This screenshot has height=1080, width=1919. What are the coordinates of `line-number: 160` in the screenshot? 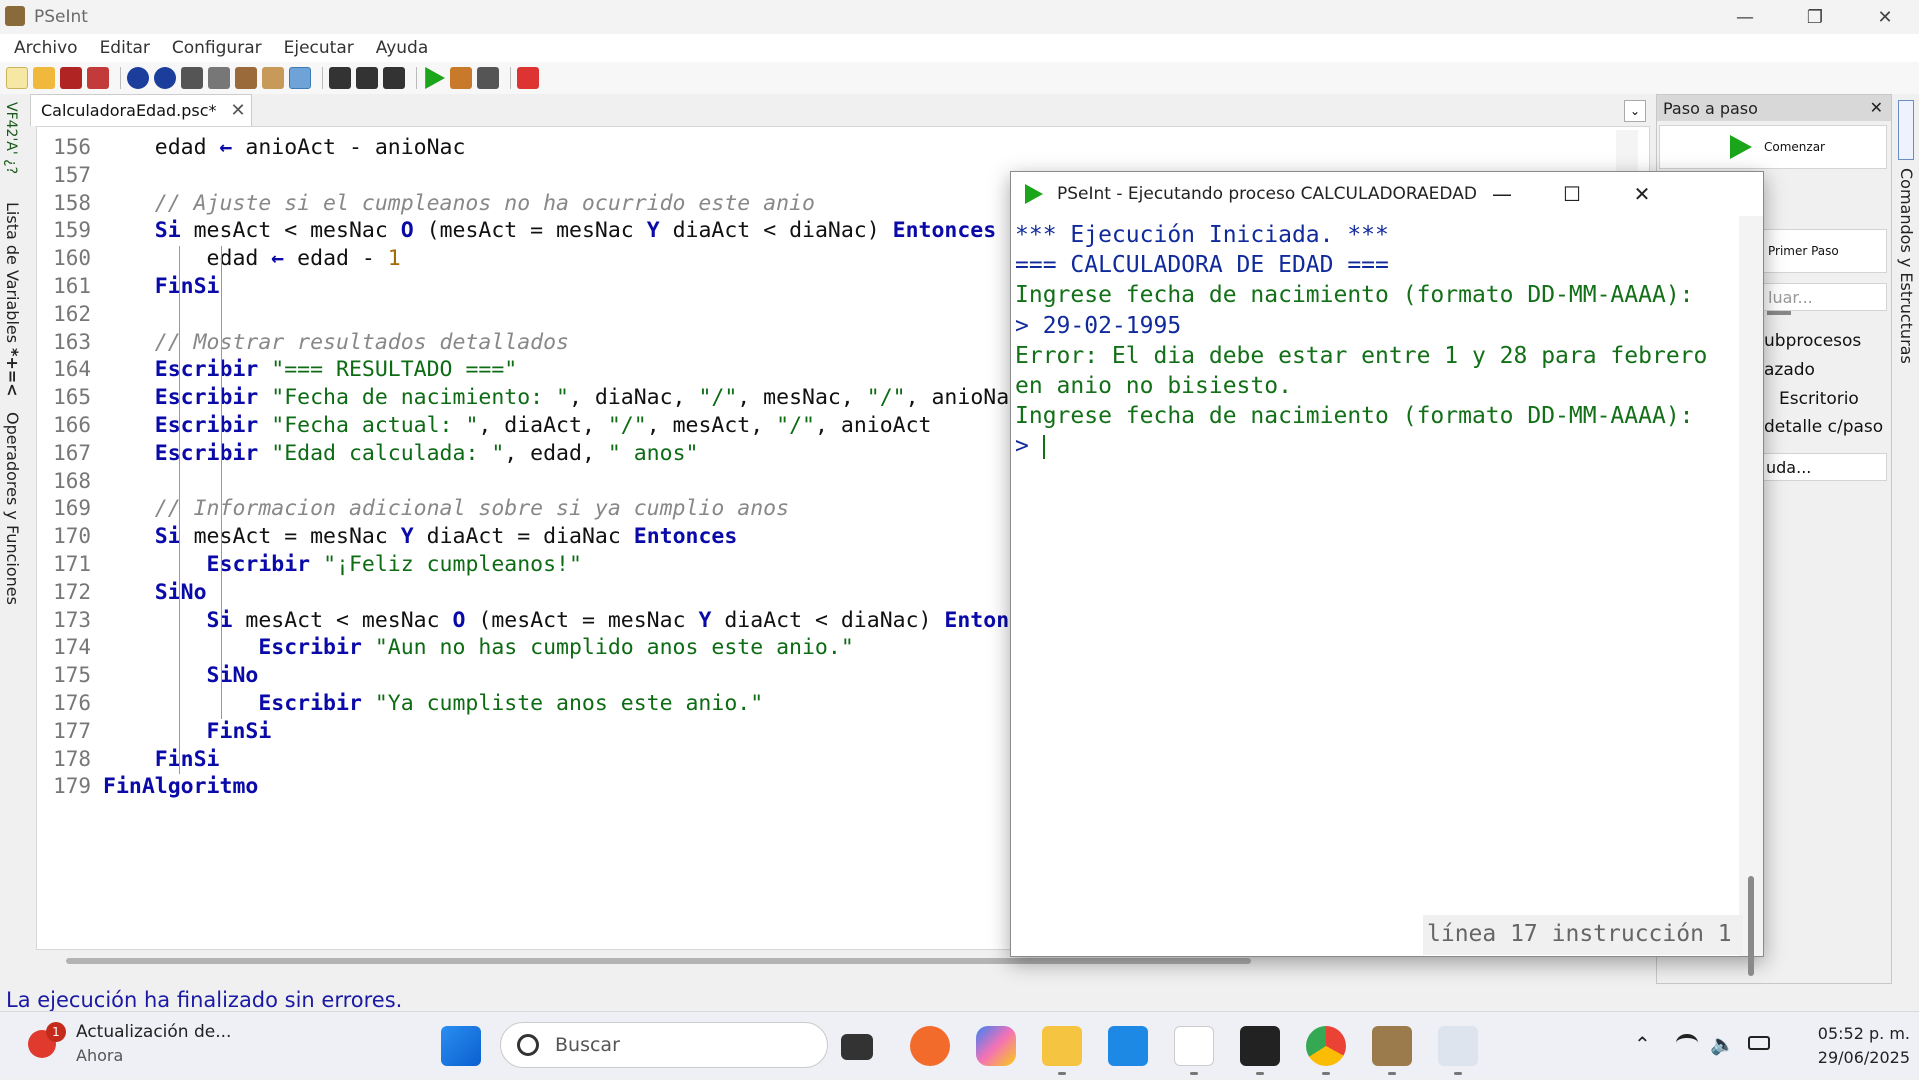 It's located at (72, 258).